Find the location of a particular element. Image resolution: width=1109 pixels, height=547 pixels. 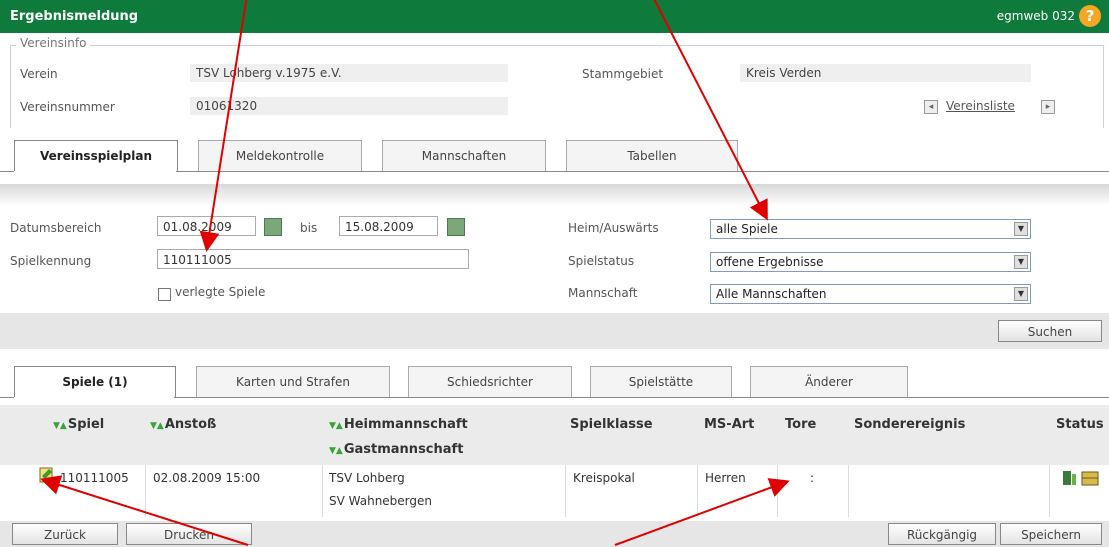

edit-result-icon is located at coordinates (47, 475).